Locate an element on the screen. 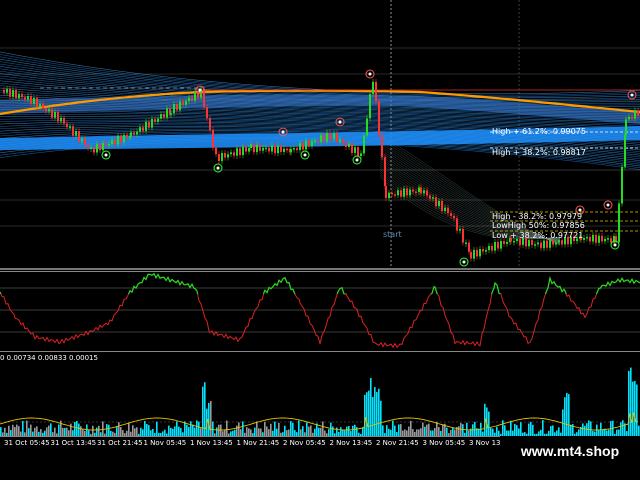 Image resolution: width=640 pixels, height=480 pixels. swing-high-dot is located at coordinates (200, 90).